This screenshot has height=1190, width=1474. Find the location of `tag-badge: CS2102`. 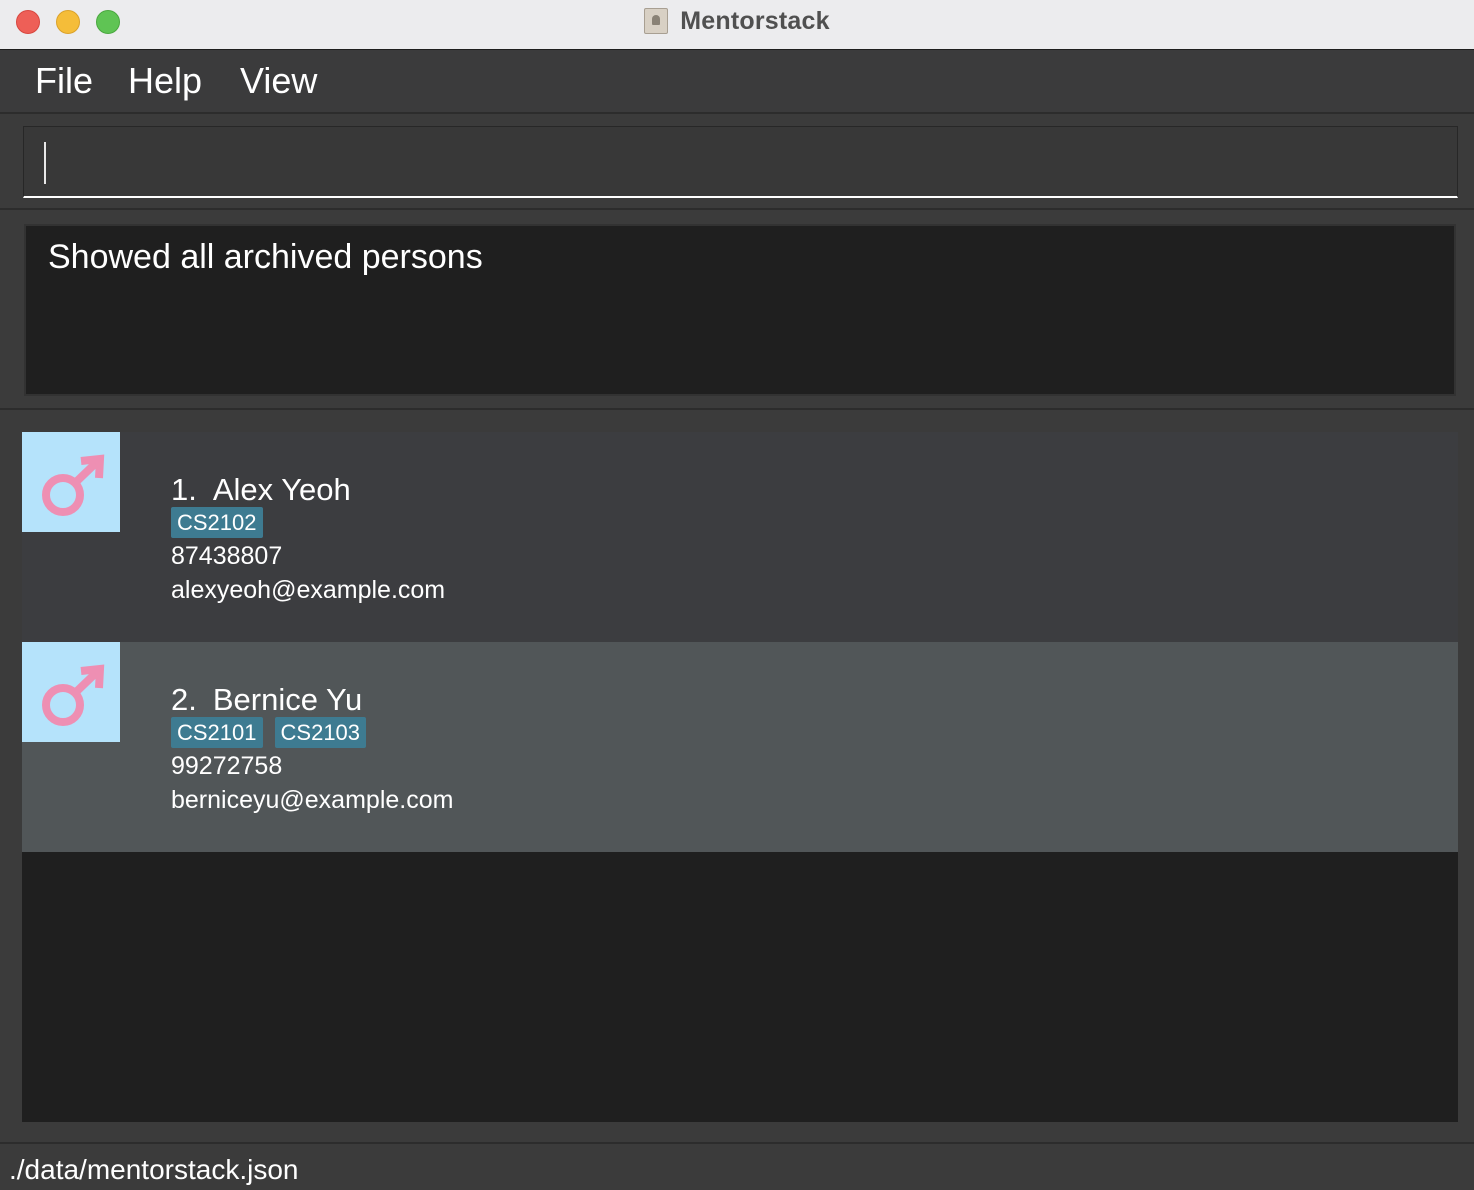

tag-badge: CS2102 is located at coordinates (217, 522).